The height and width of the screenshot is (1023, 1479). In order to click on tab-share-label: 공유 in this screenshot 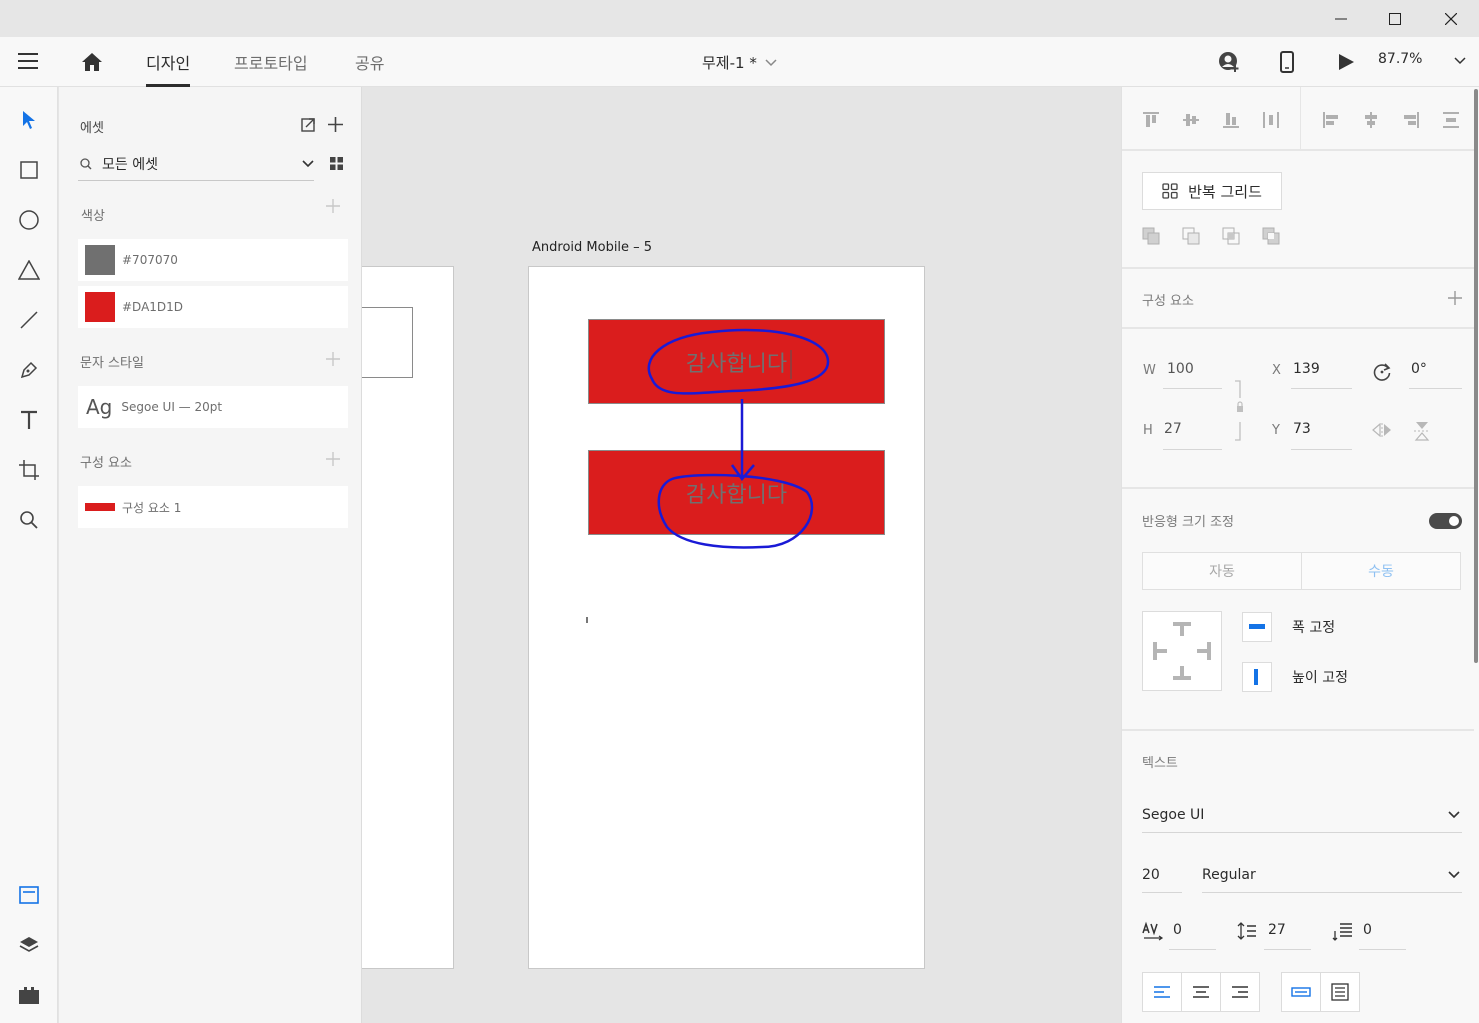, I will do `click(370, 63)`.